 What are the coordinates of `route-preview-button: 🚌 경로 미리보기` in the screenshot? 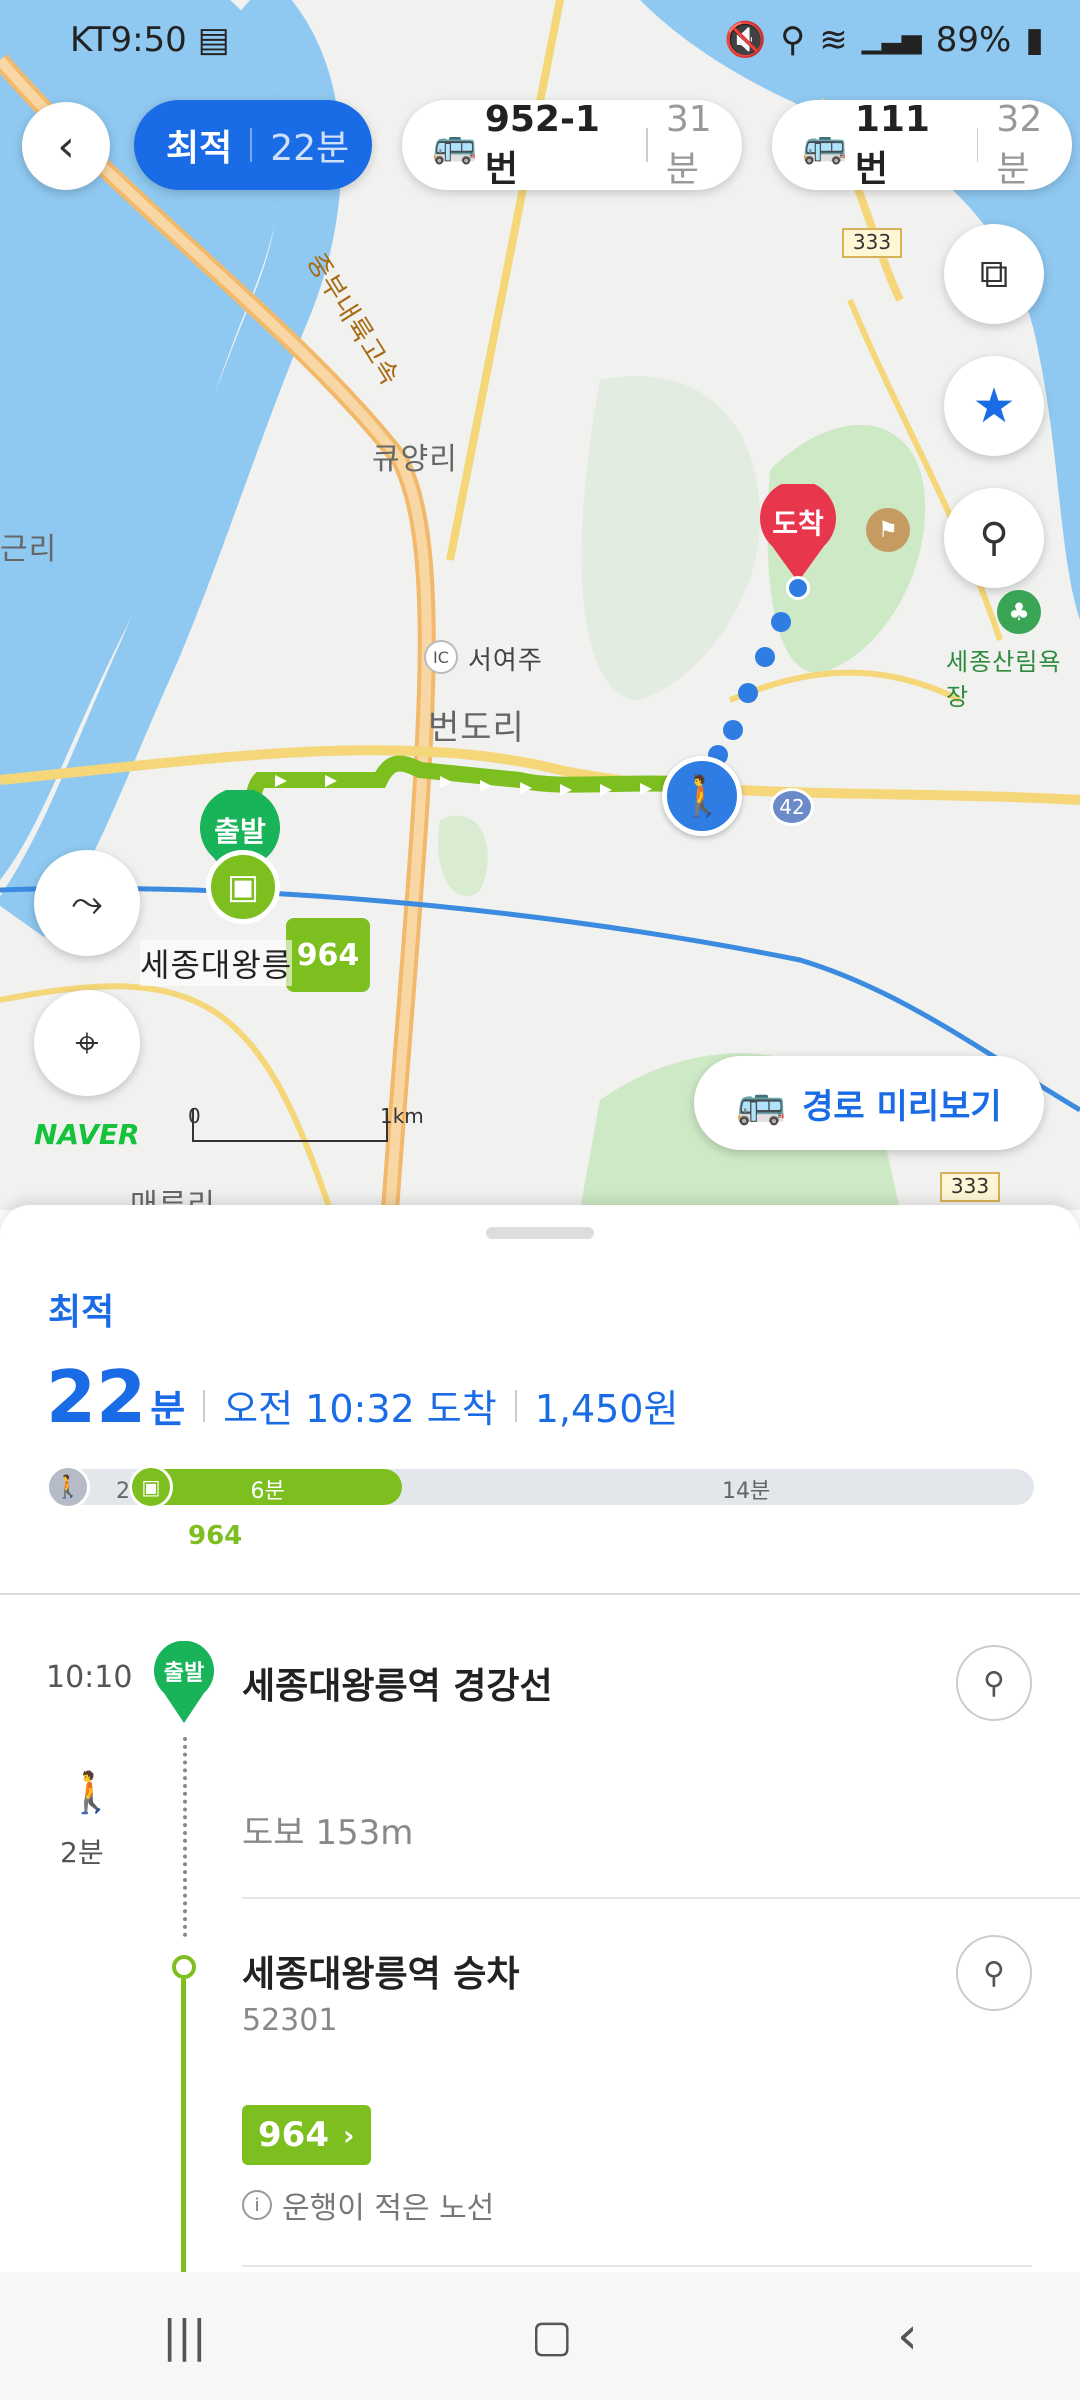 It's located at (869, 1103).